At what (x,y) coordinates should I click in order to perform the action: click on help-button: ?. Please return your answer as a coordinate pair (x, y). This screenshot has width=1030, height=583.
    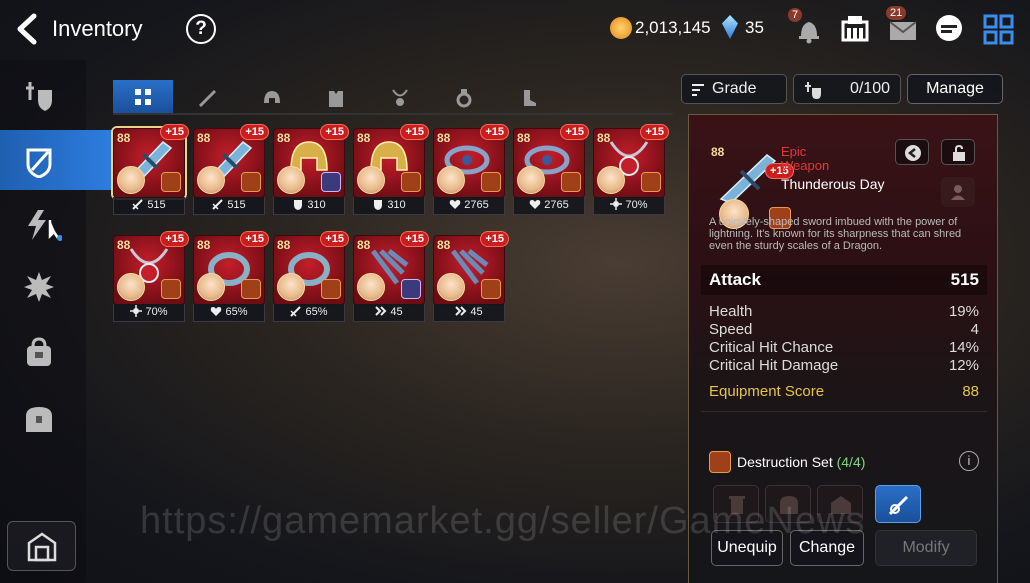
    Looking at the image, I should click on (201, 29).